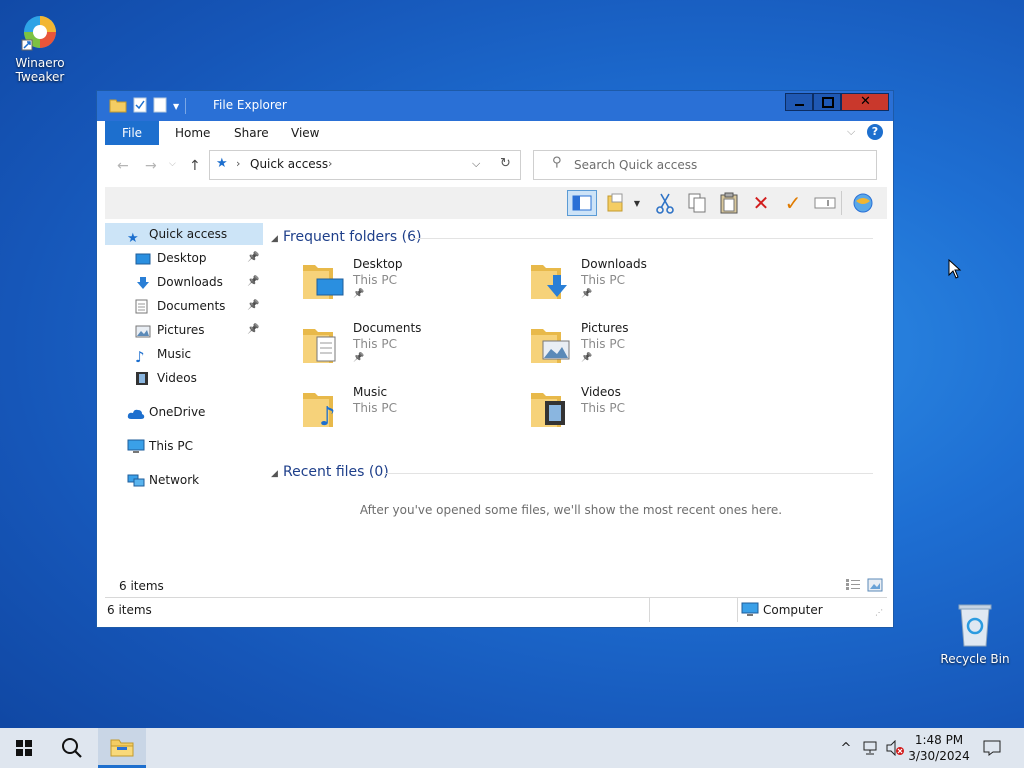 The height and width of the screenshot is (768, 1024). I want to click on layout-button, so click(617, 203).